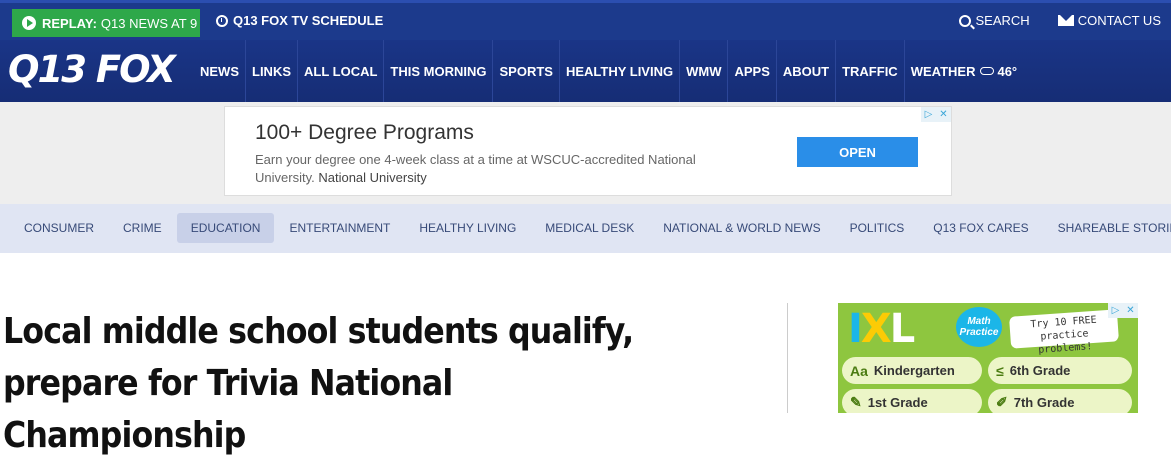 The height and width of the screenshot is (462, 1171). What do you see at coordinates (59, 228) in the screenshot?
I see `category-consumer: CONSUMER` at bounding box center [59, 228].